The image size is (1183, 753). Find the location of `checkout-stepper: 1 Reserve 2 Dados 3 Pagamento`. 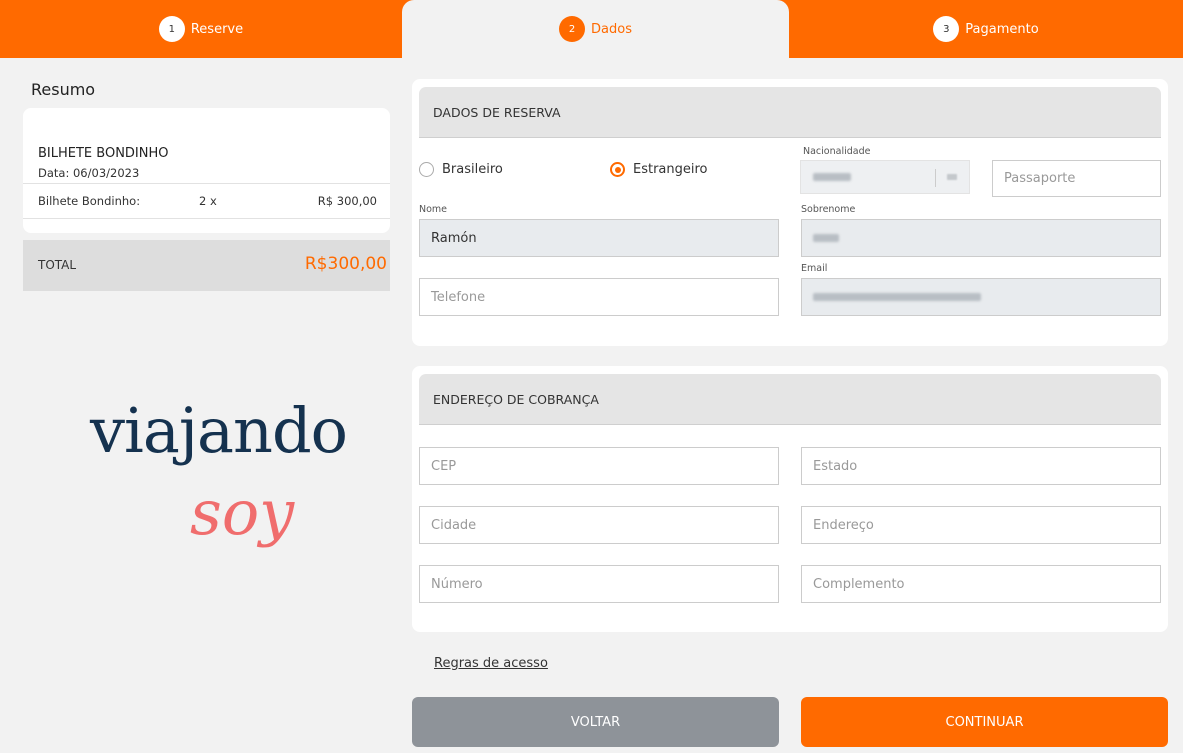

checkout-stepper: 1 Reserve 2 Dados 3 Pagamento is located at coordinates (591, 29).